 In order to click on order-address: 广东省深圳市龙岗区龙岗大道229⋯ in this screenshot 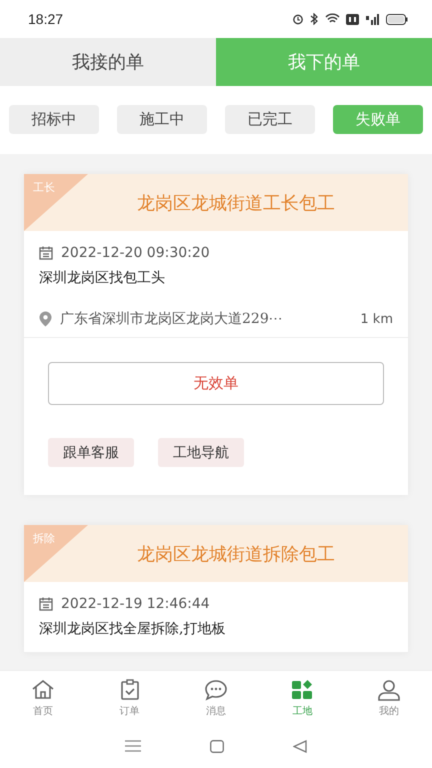, I will do `click(172, 319)`.